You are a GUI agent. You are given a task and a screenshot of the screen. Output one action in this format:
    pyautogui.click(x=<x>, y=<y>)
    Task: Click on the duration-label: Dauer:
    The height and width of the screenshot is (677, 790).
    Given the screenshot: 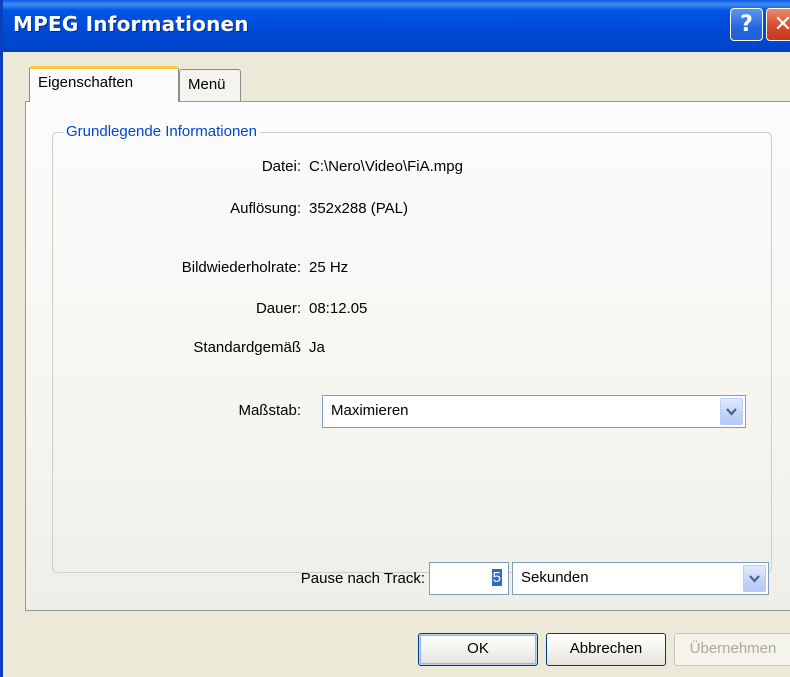 What is the action you would take?
    pyautogui.click(x=278, y=308)
    